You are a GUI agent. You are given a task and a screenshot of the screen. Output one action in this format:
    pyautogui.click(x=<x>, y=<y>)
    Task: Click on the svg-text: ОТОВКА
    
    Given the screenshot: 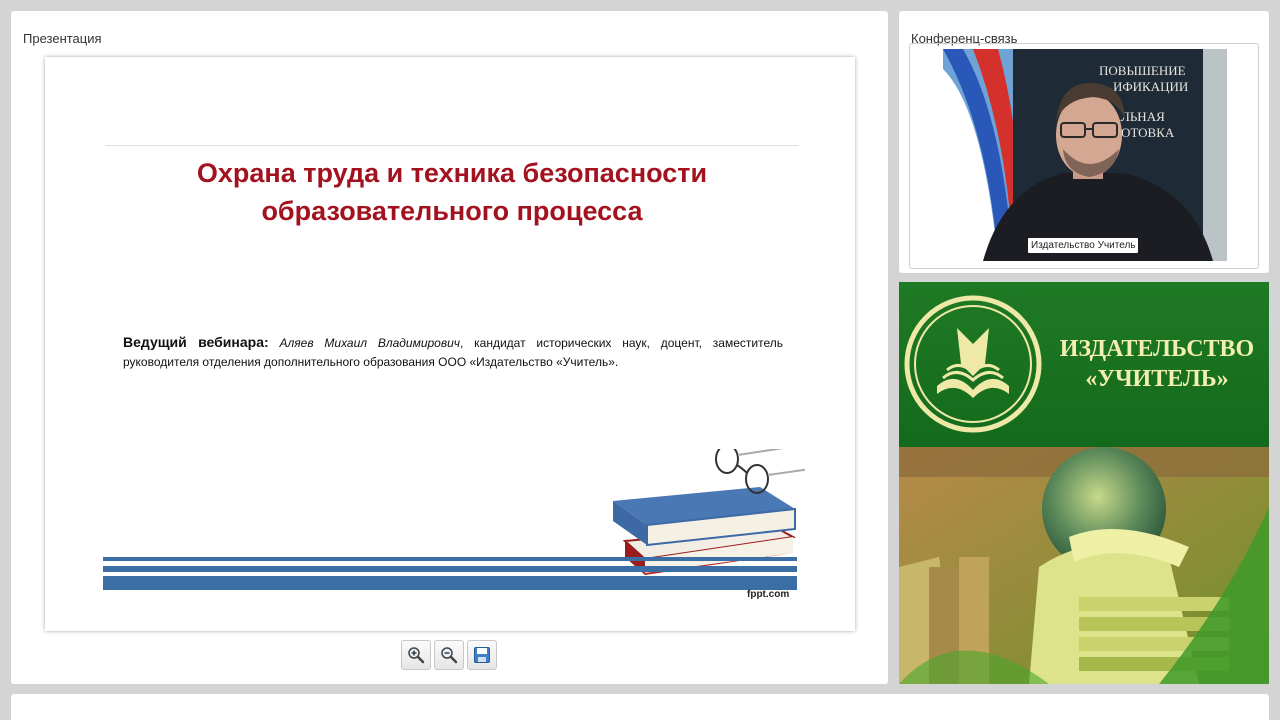 What is the action you would take?
    pyautogui.click(x=1148, y=132)
    